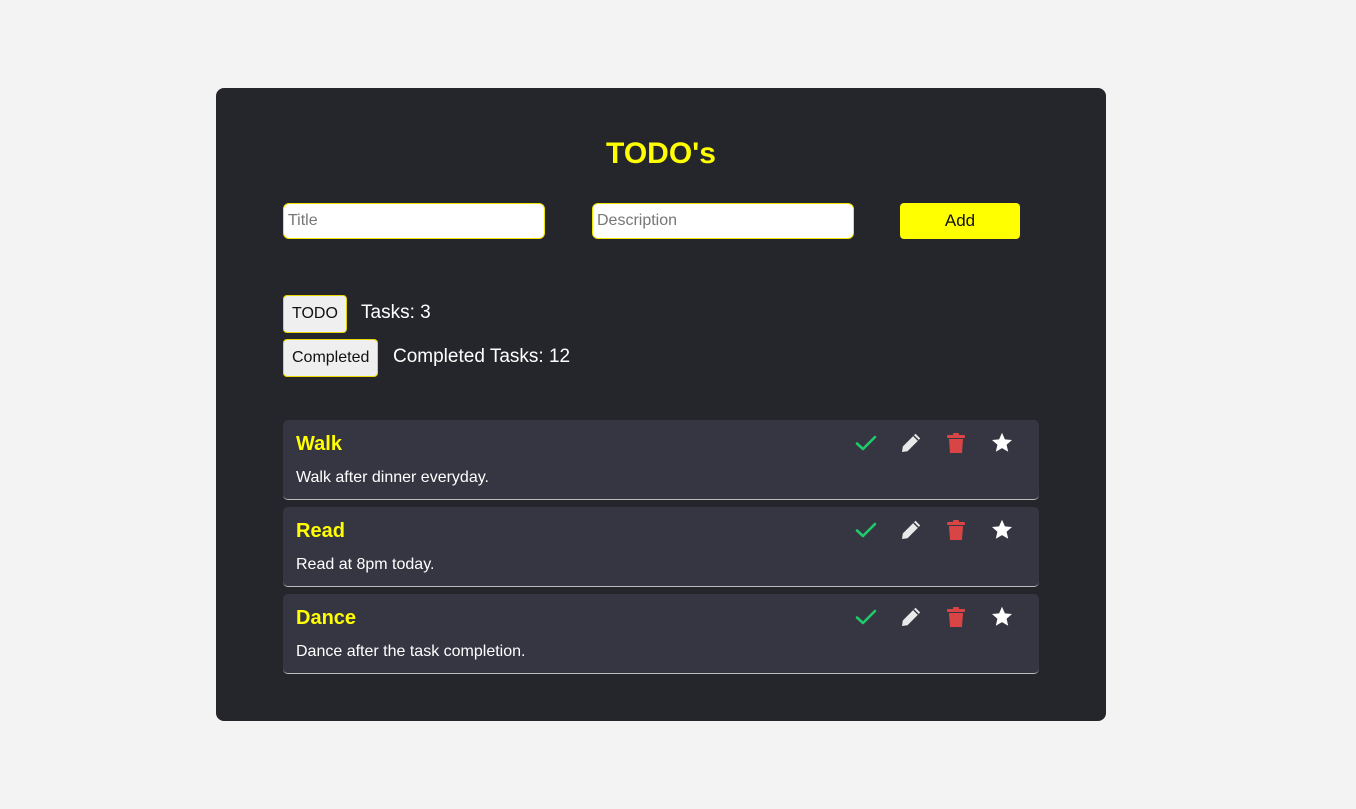 The image size is (1356, 809). What do you see at coordinates (661, 547) in the screenshot?
I see `task-item: Read Read at 8pm today.` at bounding box center [661, 547].